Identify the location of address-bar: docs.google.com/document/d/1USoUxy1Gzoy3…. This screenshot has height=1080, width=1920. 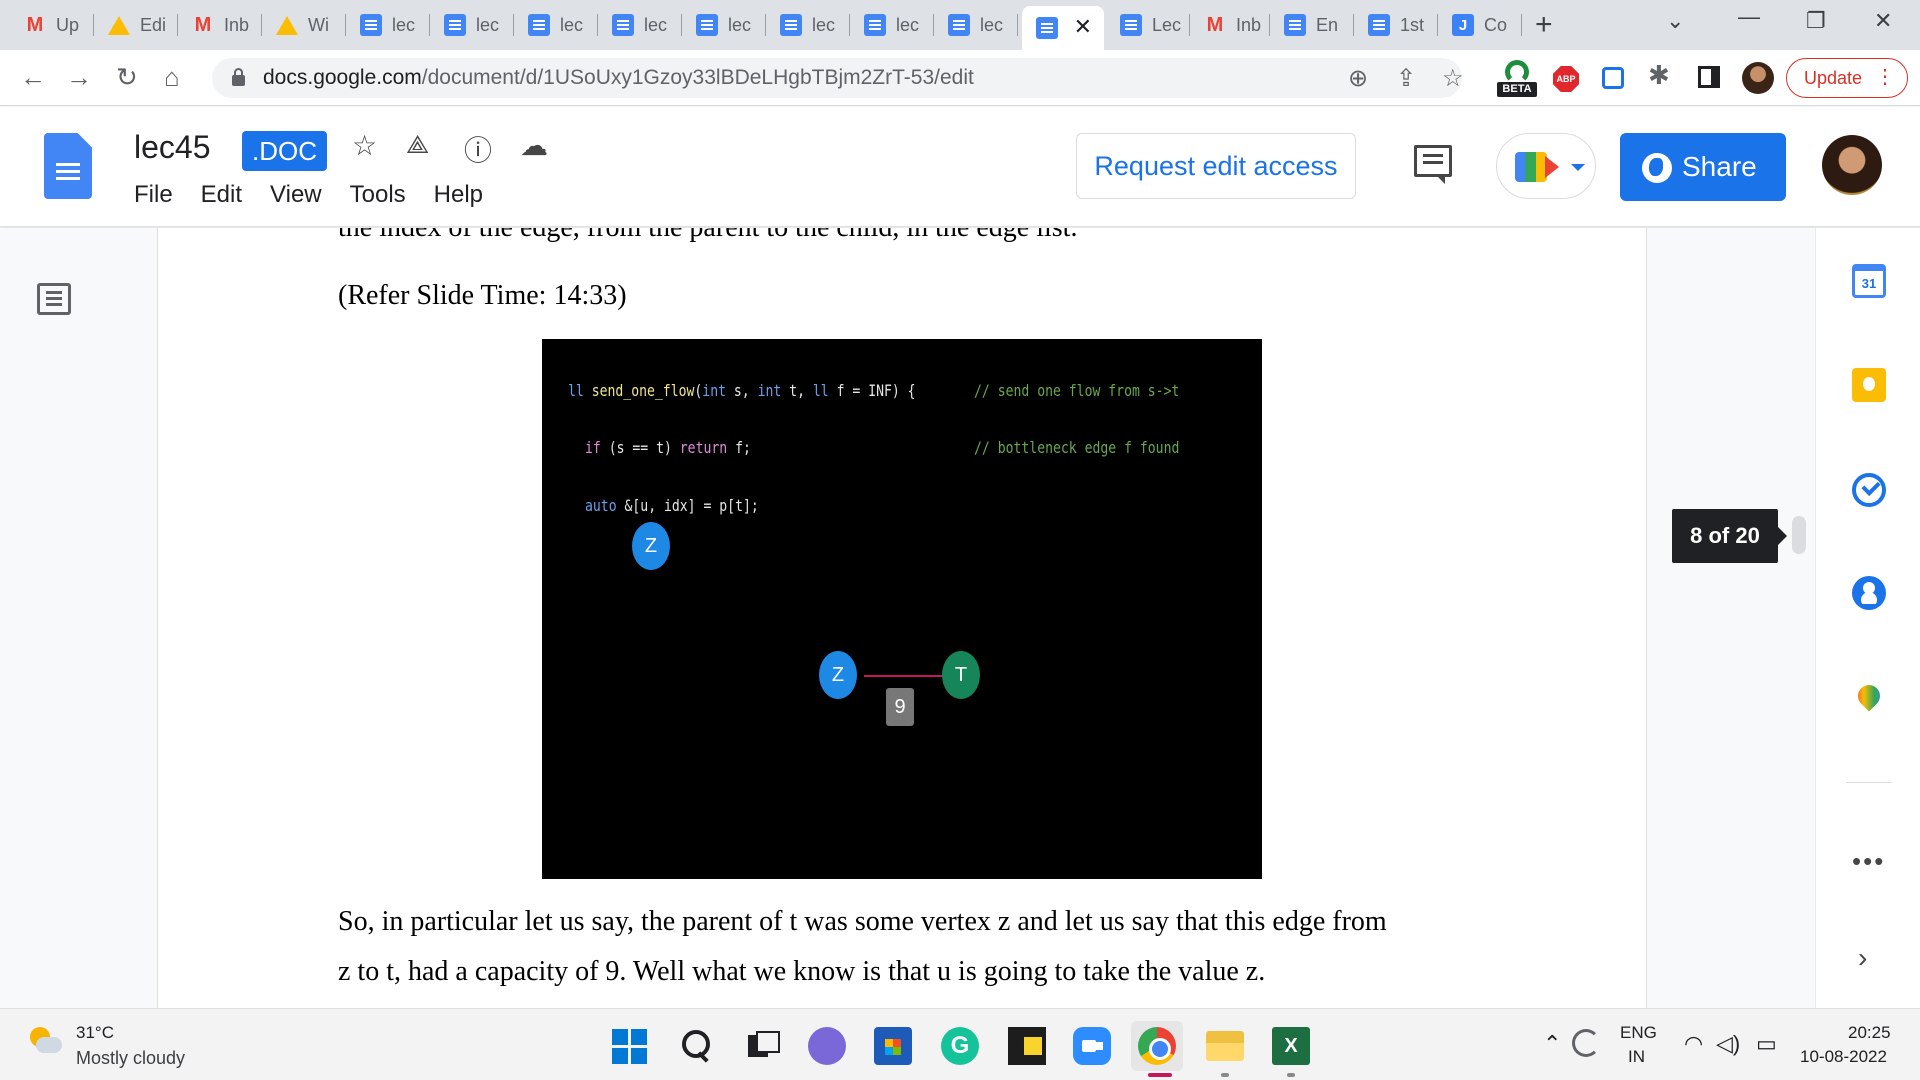
(838, 78).